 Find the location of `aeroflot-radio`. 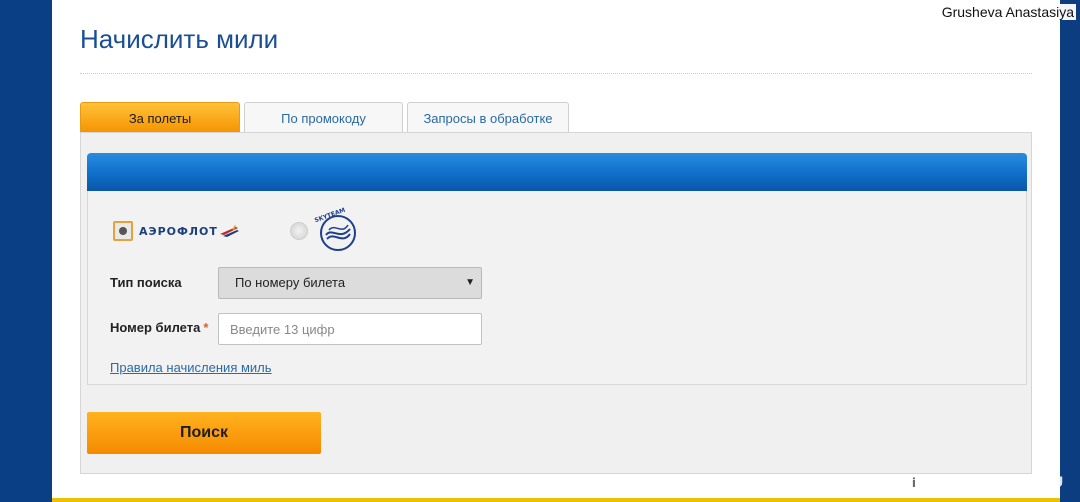

aeroflot-radio is located at coordinates (123, 231).